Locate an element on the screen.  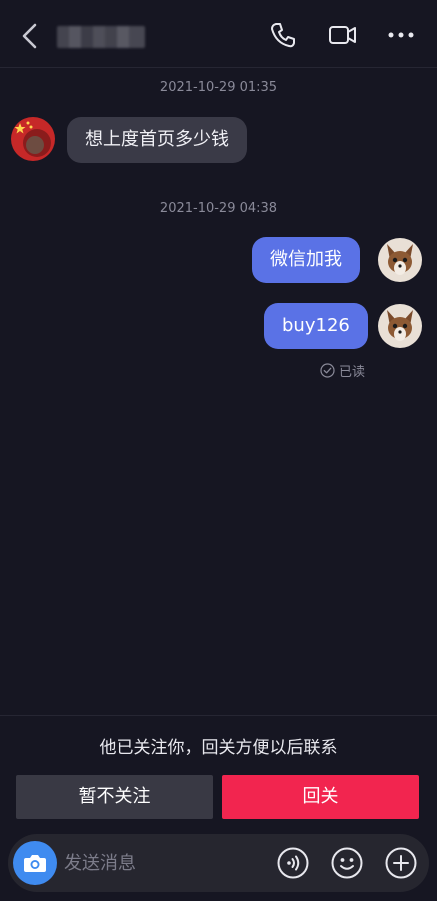
message-timestamp: 2021-10-29 04:38 is located at coordinates (218, 208).